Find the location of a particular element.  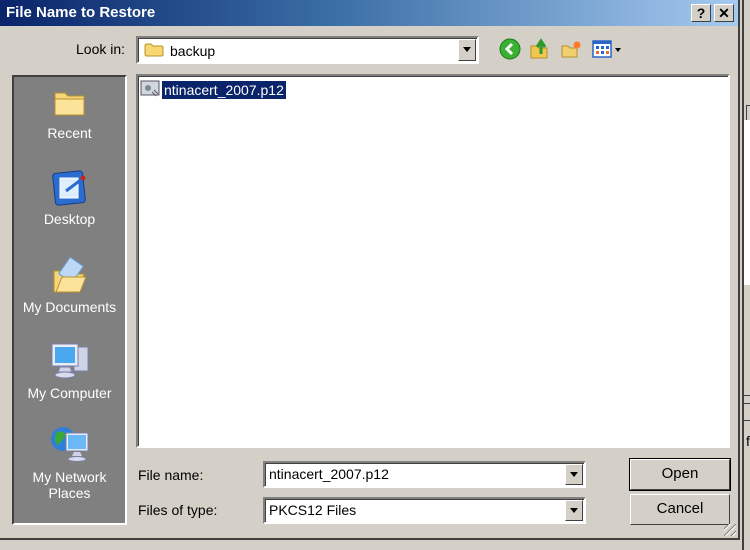

place-label: Desktop is located at coordinates (69, 219).